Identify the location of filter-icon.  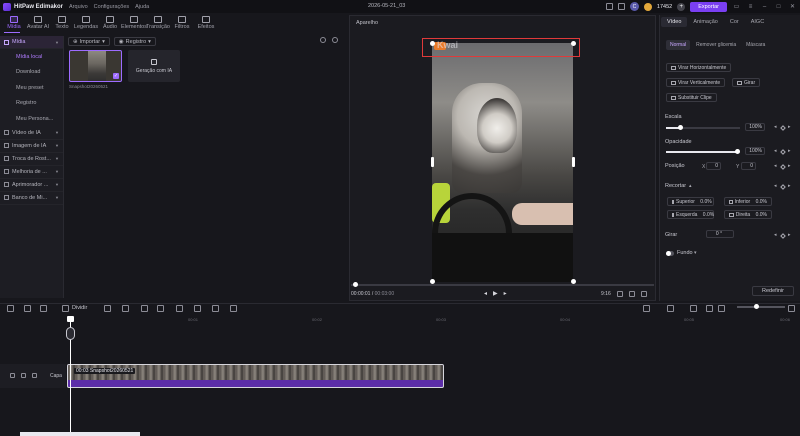
(323, 40).